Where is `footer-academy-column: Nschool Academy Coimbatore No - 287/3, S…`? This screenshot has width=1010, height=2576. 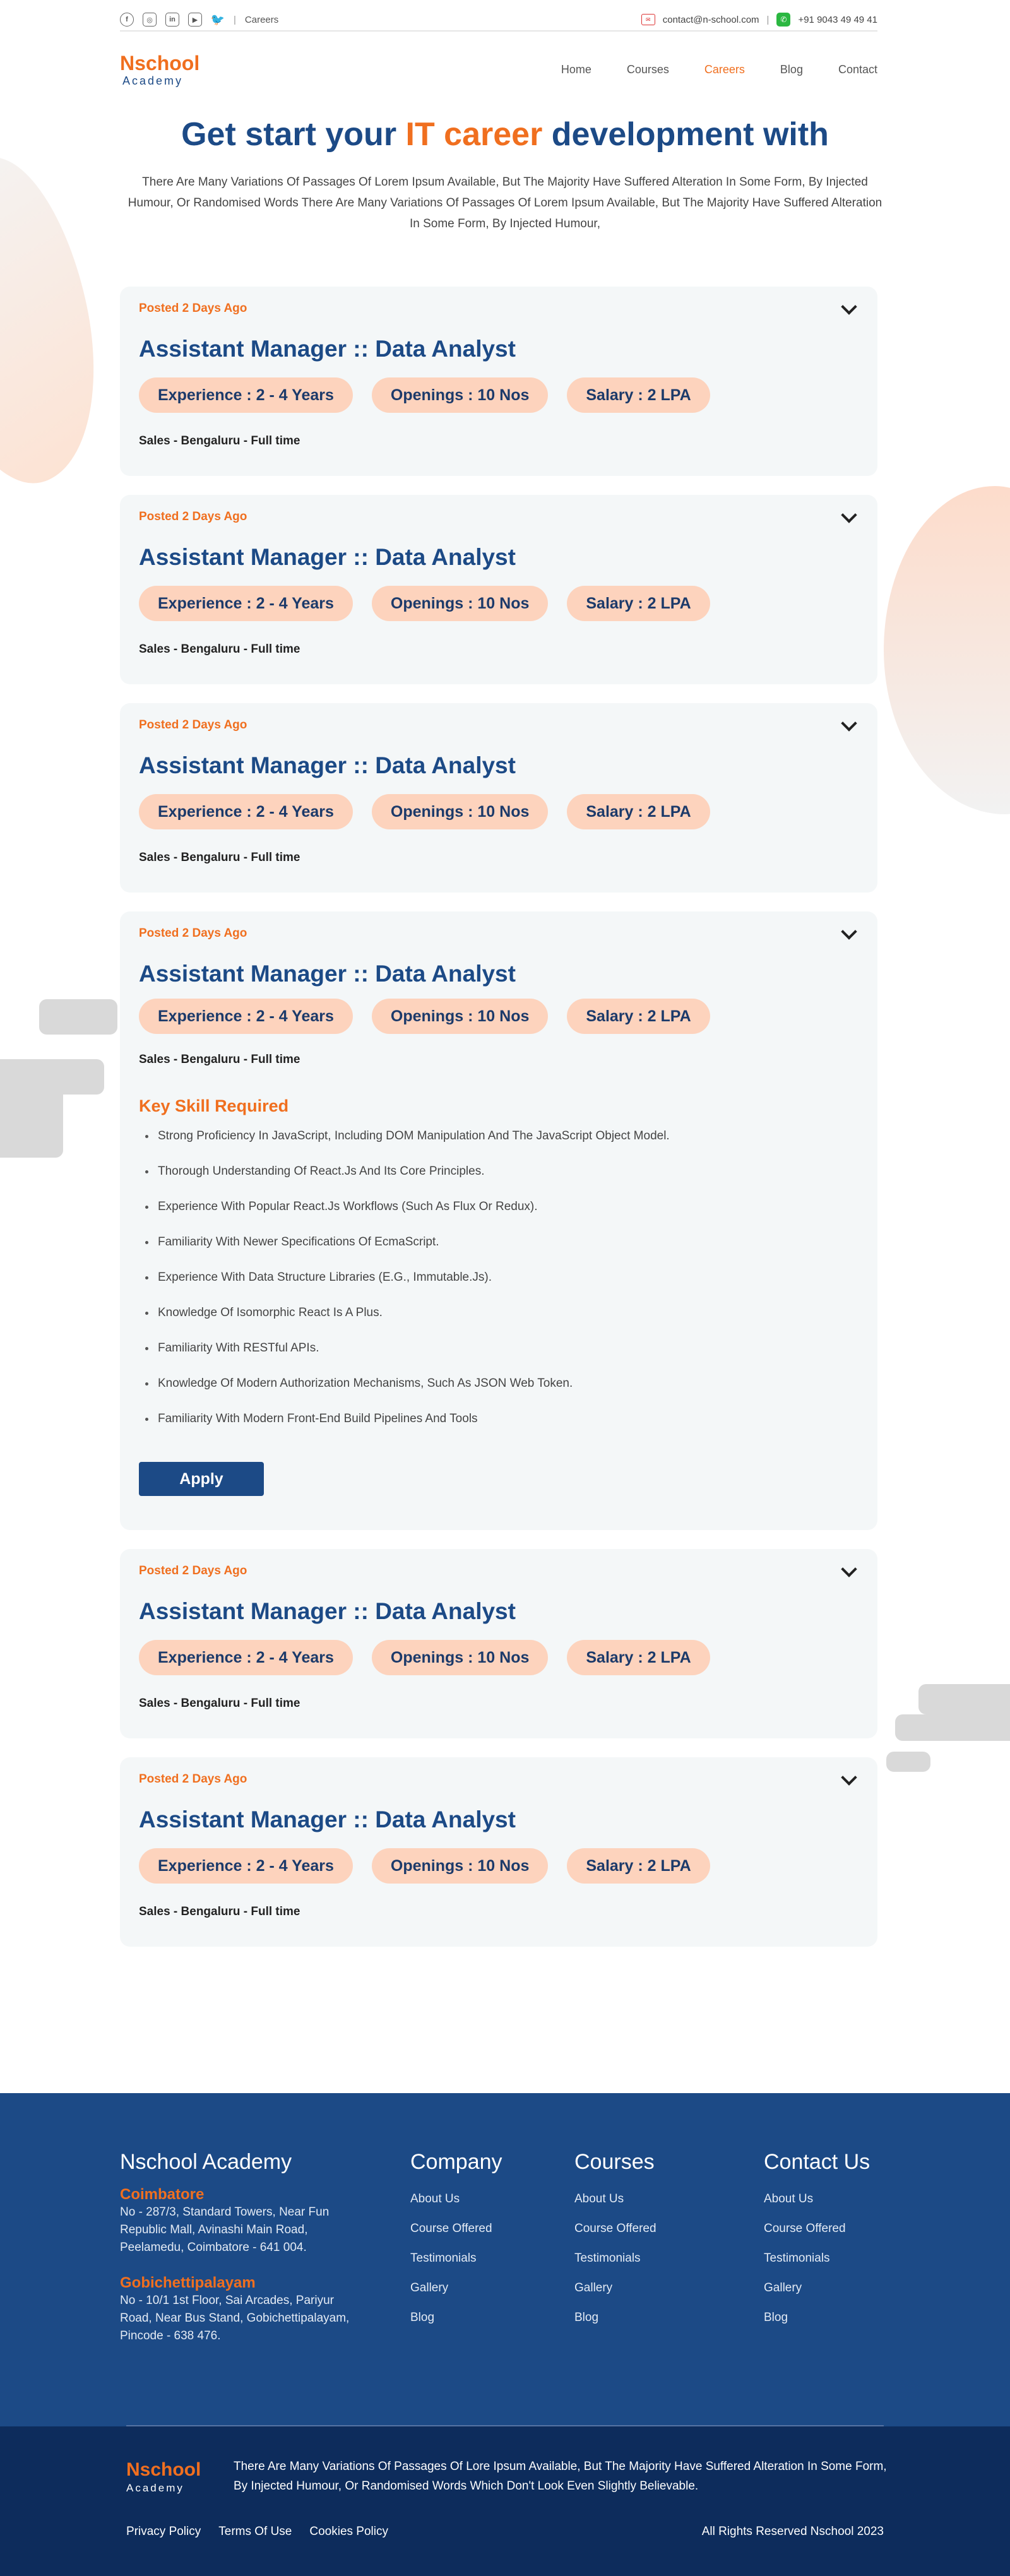
footer-academy-column: Nschool Academy Coimbatore No - 287/3, S… is located at coordinates (246, 2247).